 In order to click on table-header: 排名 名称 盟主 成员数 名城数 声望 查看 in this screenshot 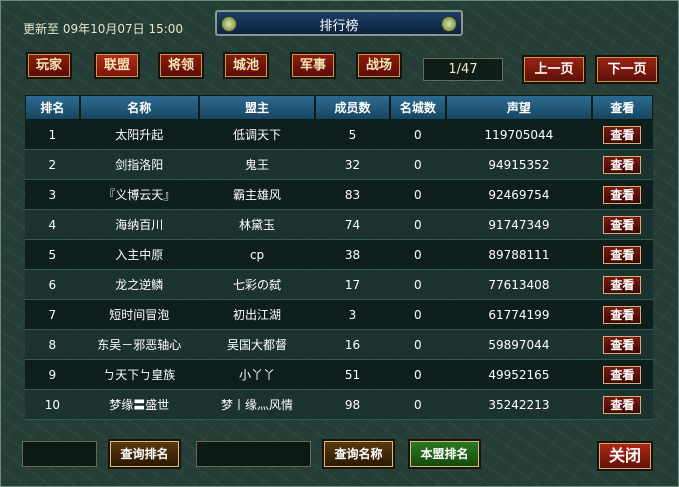, I will do `click(339, 107)`.